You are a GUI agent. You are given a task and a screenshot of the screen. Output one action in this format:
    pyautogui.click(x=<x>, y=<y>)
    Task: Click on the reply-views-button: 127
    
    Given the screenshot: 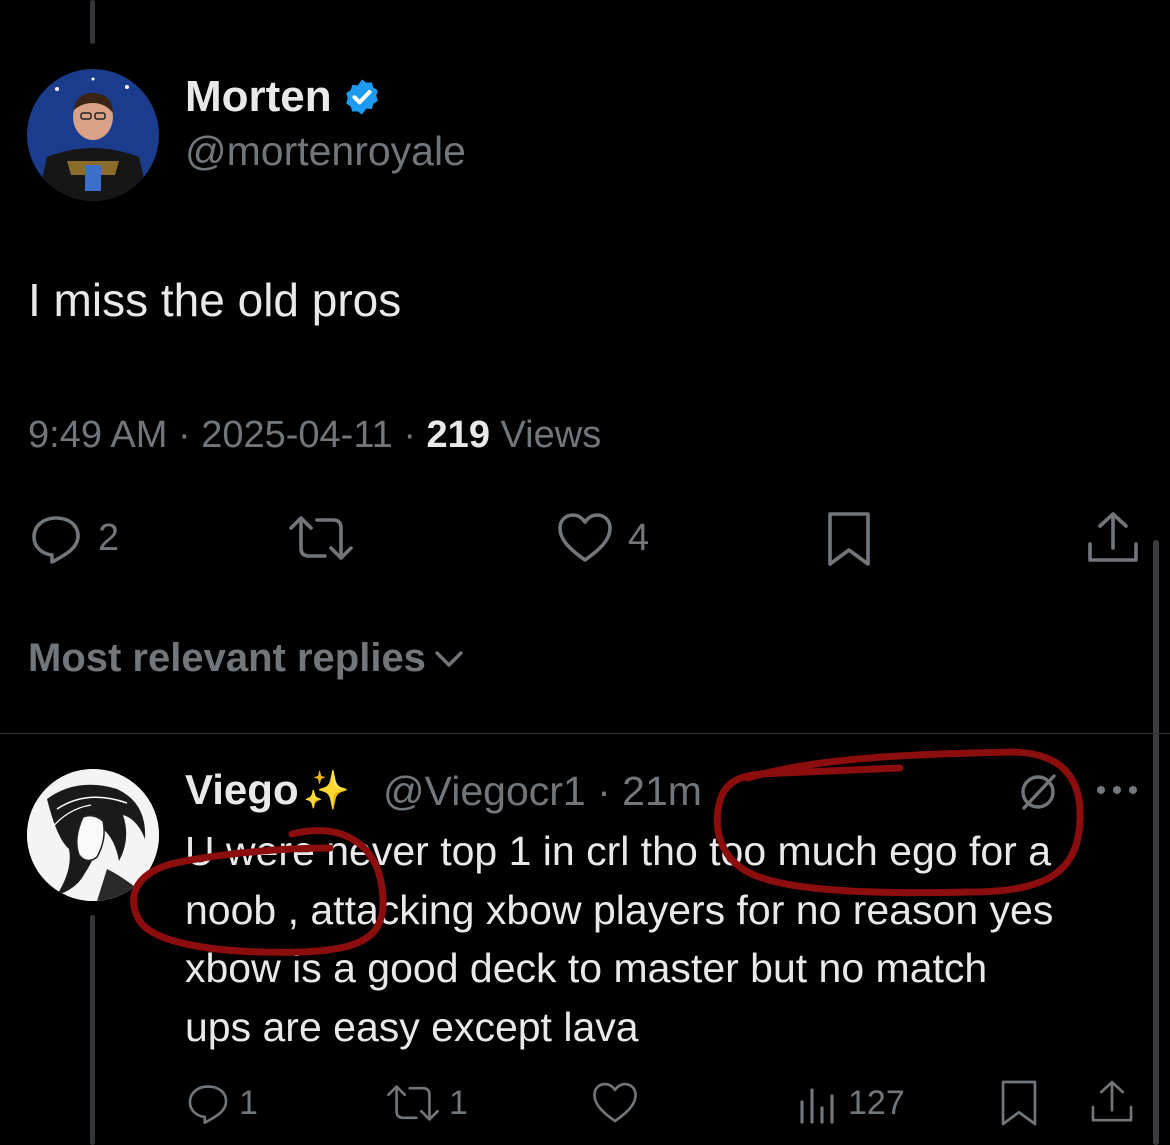 What is the action you would take?
    pyautogui.click(x=851, y=1103)
    